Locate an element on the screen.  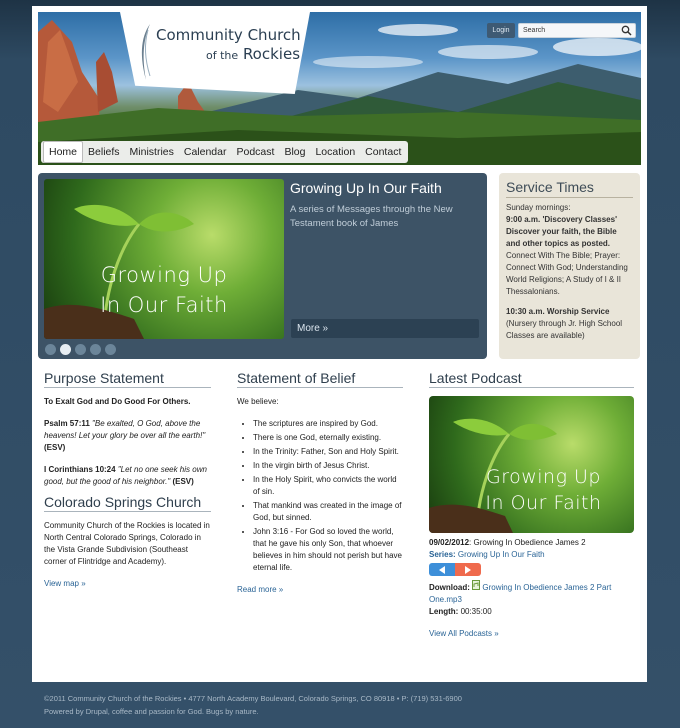
nav-item-blog: Blog is located at coordinates (294, 152).